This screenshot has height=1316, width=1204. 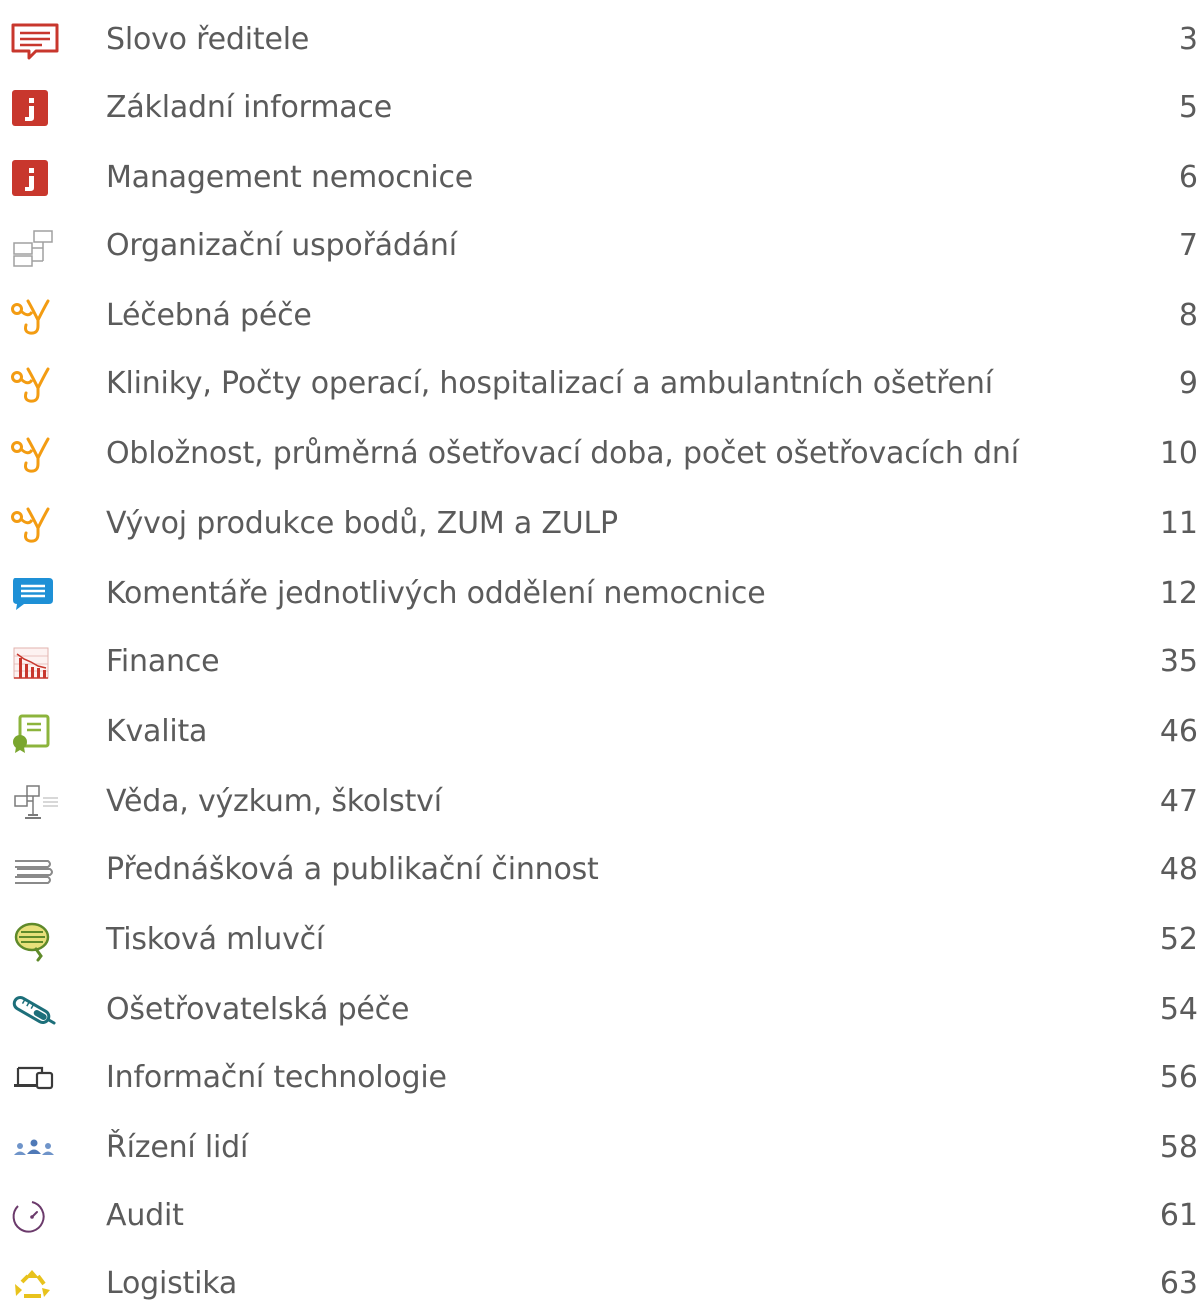 What do you see at coordinates (209, 315) in the screenshot?
I see `toc-item-title: Léčebná péče` at bounding box center [209, 315].